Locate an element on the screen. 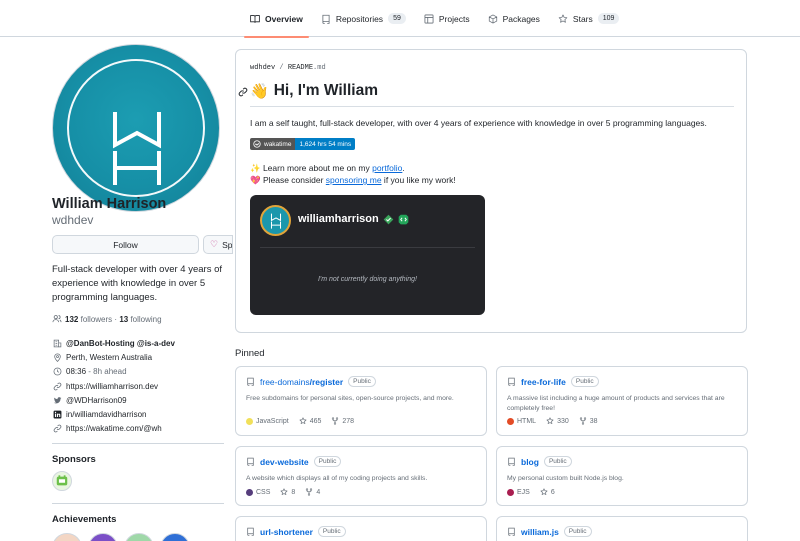 The width and height of the screenshot is (800, 541). wakatime-link: https://wakatime.com/@wh is located at coordinates (114, 428).